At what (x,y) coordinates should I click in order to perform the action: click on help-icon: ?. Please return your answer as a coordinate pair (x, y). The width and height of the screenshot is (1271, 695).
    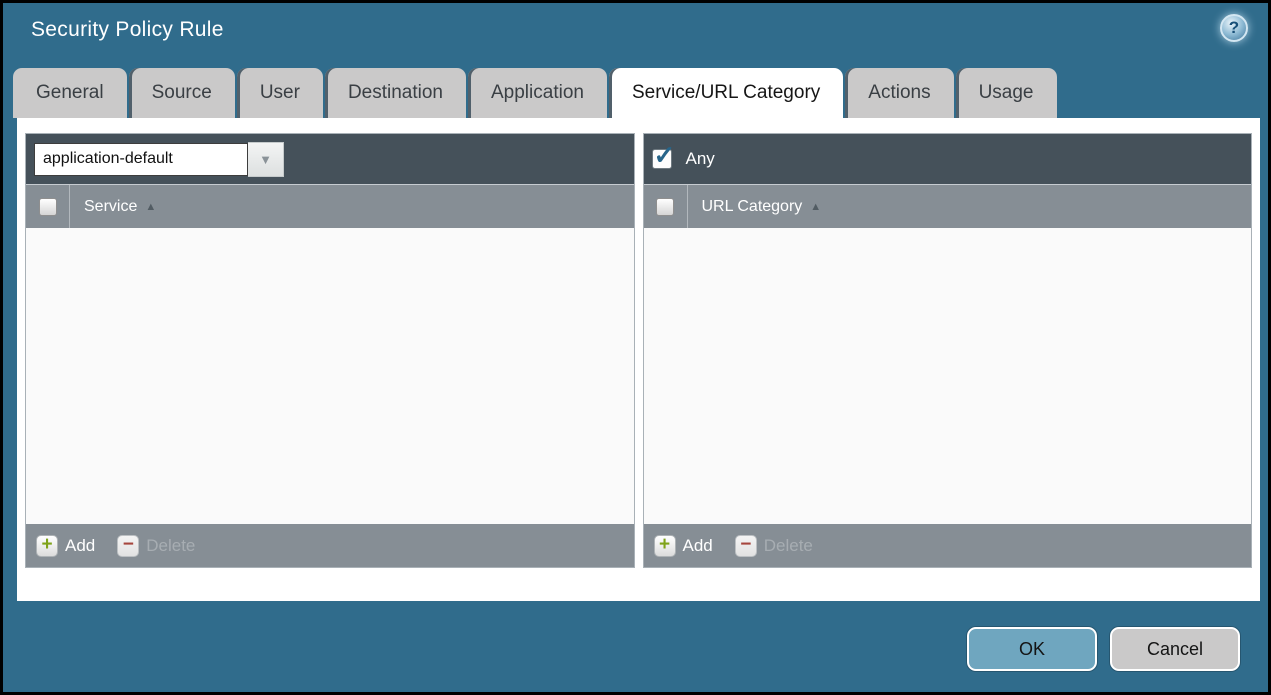
    Looking at the image, I should click on (1234, 28).